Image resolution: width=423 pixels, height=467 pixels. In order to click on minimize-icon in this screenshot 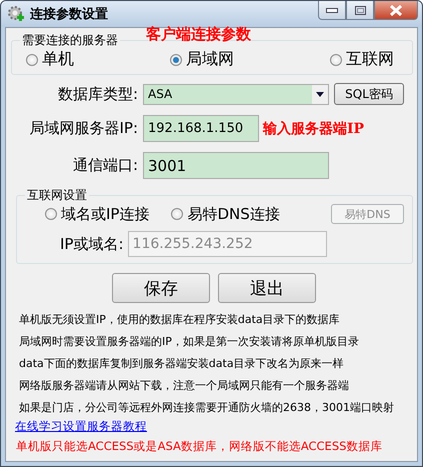, I will do `click(332, 10)`.